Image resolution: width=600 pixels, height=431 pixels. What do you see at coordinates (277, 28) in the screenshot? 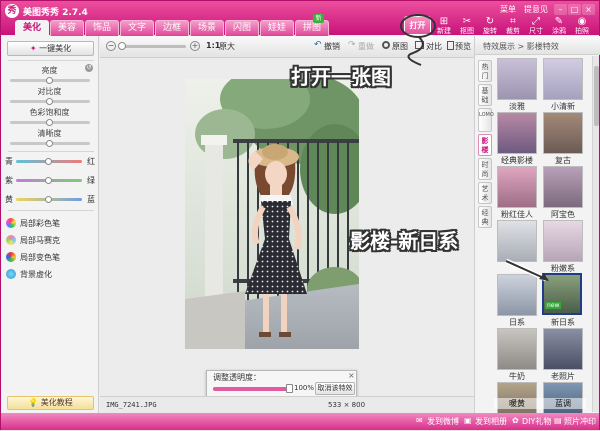
I see `tab-doll: 娃娃` at bounding box center [277, 28].